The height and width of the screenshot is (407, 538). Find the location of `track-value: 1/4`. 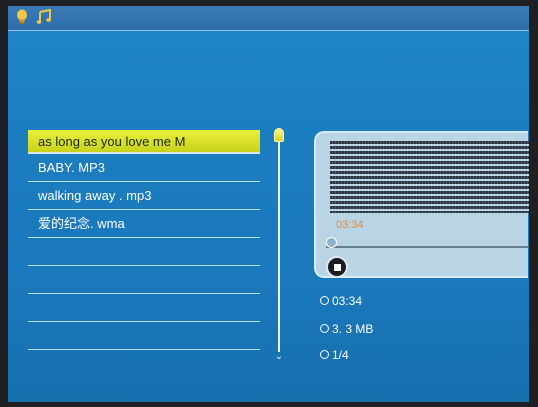

track-value: 1/4 is located at coordinates (340, 355).